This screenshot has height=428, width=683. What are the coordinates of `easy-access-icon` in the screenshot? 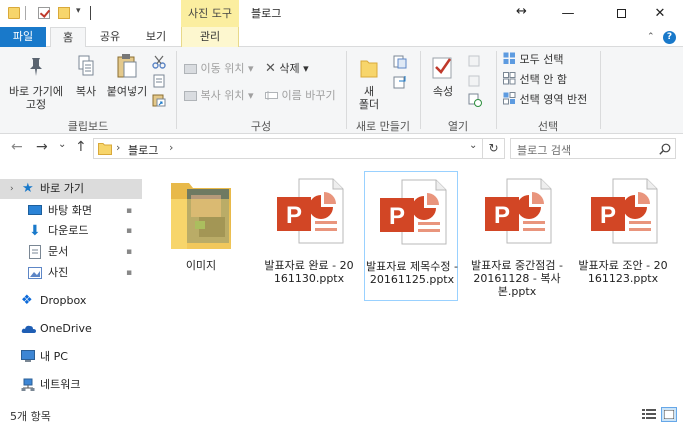 It's located at (400, 82).